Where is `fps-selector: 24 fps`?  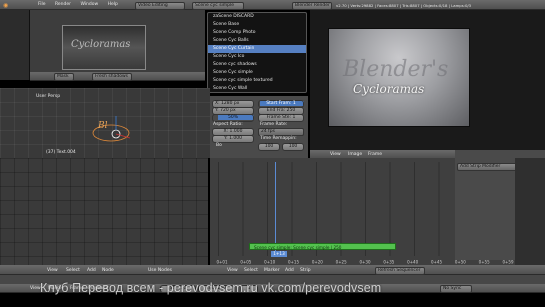
fps-selector: 24 fps is located at coordinates (281, 132).